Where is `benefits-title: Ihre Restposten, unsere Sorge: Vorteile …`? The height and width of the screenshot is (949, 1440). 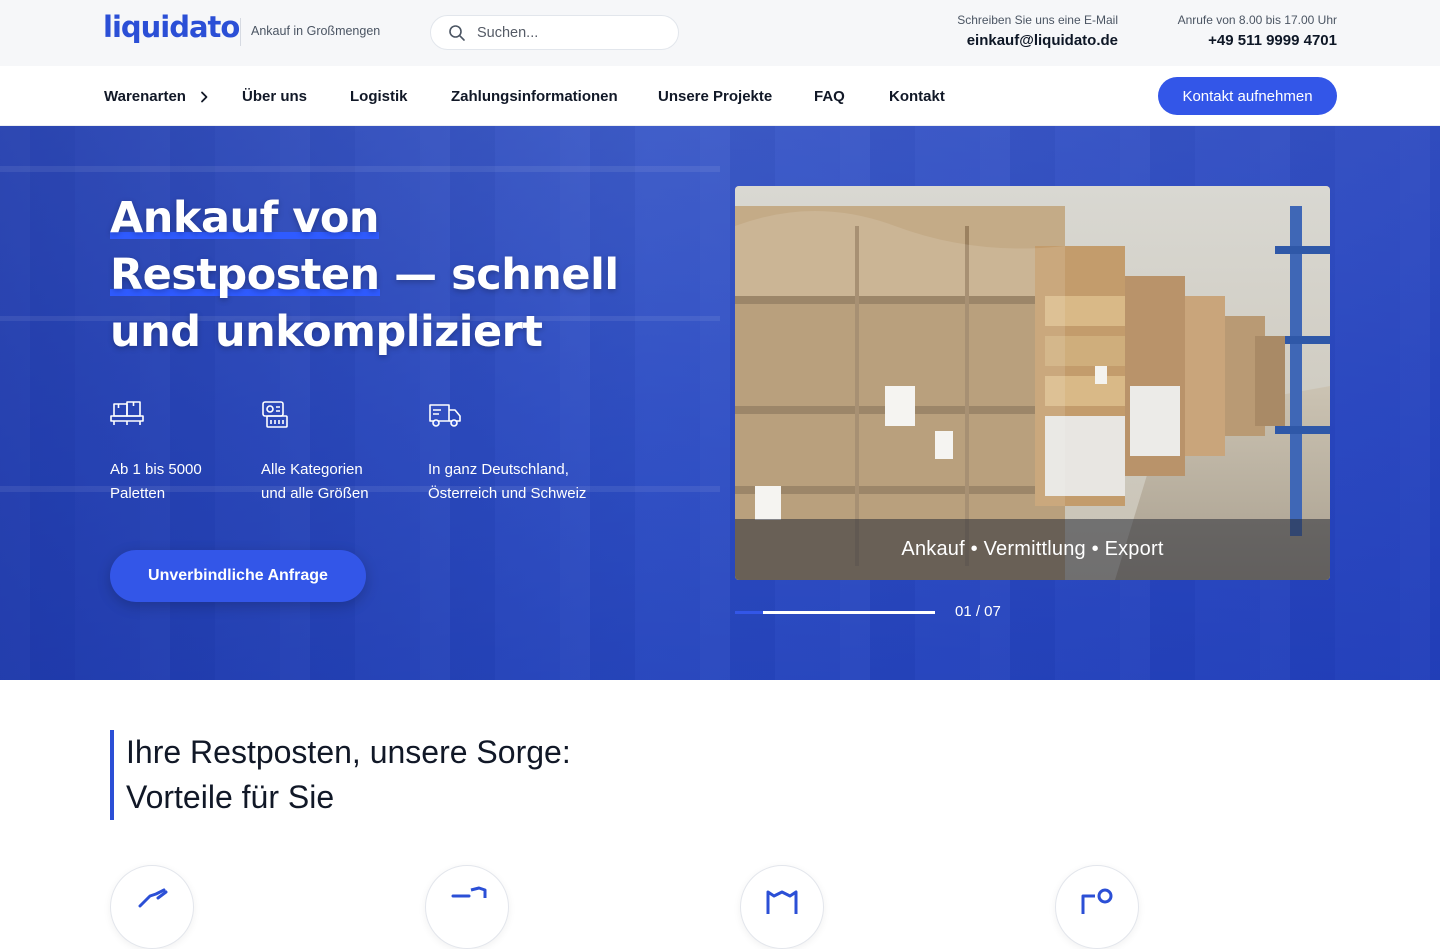 benefits-title: Ihre Restposten, unsere Sorge: Vorteile … is located at coordinates (340, 775).